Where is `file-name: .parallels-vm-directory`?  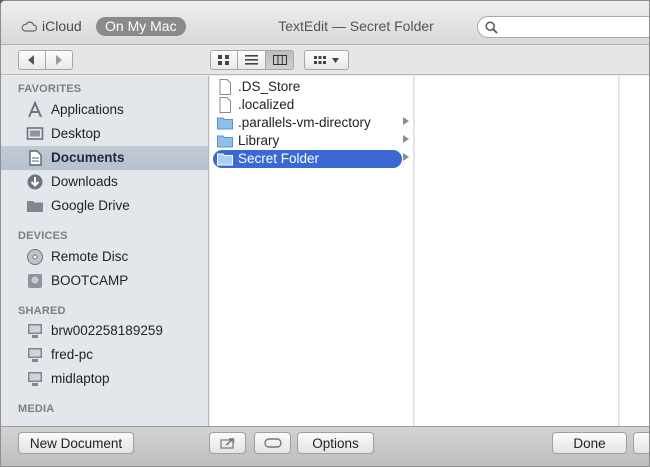
file-name: .parallels-vm-directory is located at coordinates (304, 122).